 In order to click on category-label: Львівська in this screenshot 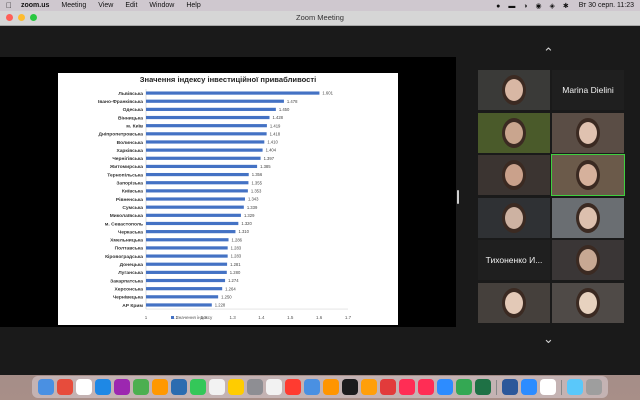, I will do `click(130, 94)`.